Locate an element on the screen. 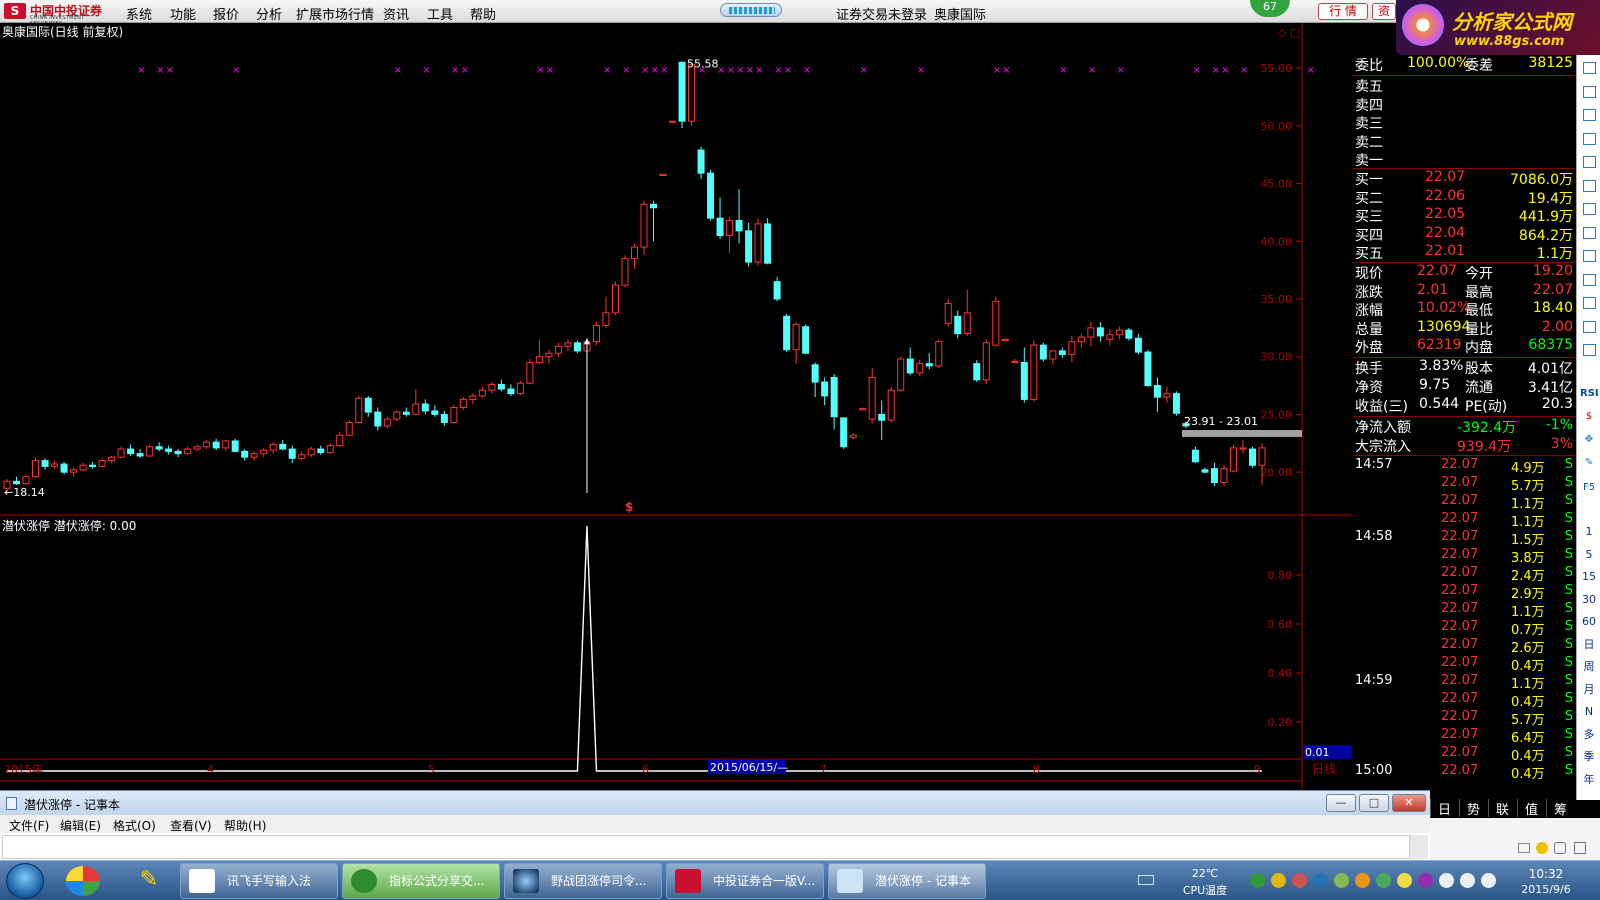 This screenshot has height=900, width=1600. close-button: ✕ is located at coordinates (1409, 803).